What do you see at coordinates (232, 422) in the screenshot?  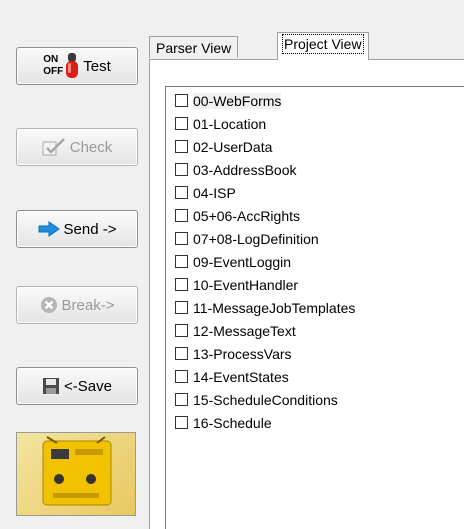 I see `list-item-label: 16-Schedule` at bounding box center [232, 422].